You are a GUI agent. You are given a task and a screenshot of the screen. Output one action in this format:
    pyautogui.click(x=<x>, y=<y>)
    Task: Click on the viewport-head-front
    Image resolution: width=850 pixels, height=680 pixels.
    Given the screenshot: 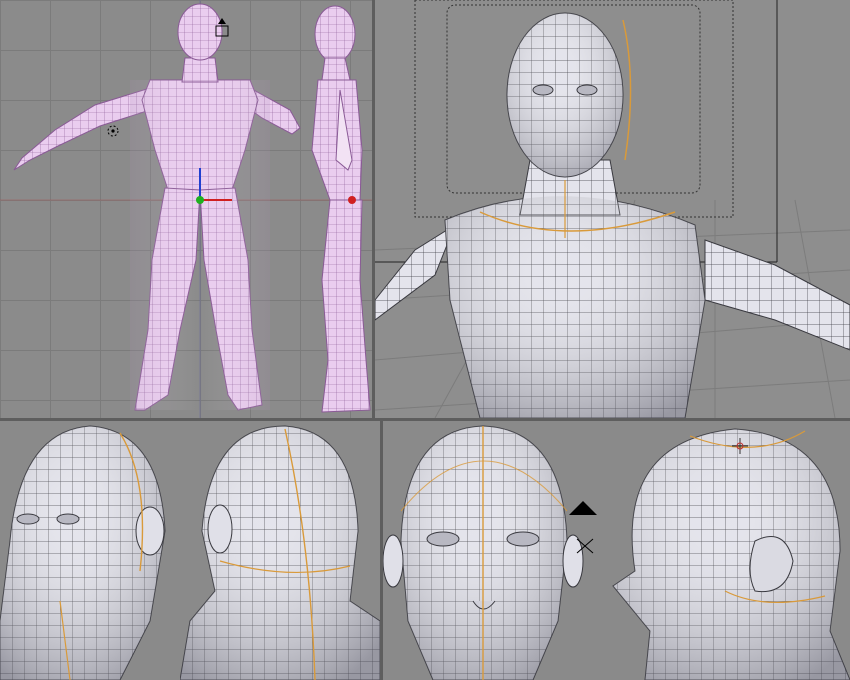 What is the action you would take?
    pyautogui.click(x=494, y=550)
    